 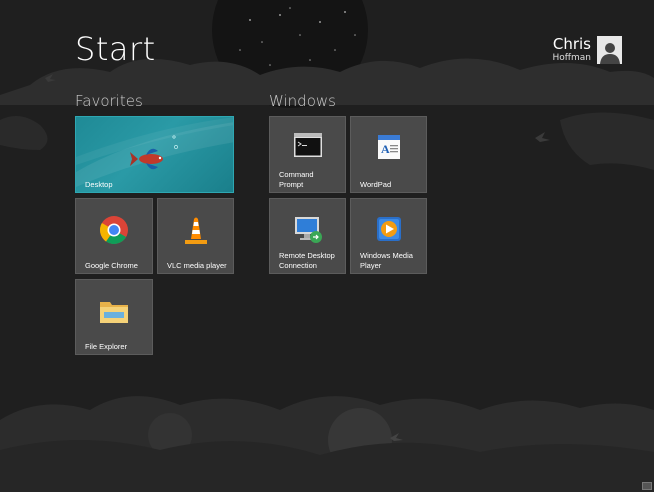 What do you see at coordinates (609, 50) in the screenshot?
I see `user-silhouette-icon` at bounding box center [609, 50].